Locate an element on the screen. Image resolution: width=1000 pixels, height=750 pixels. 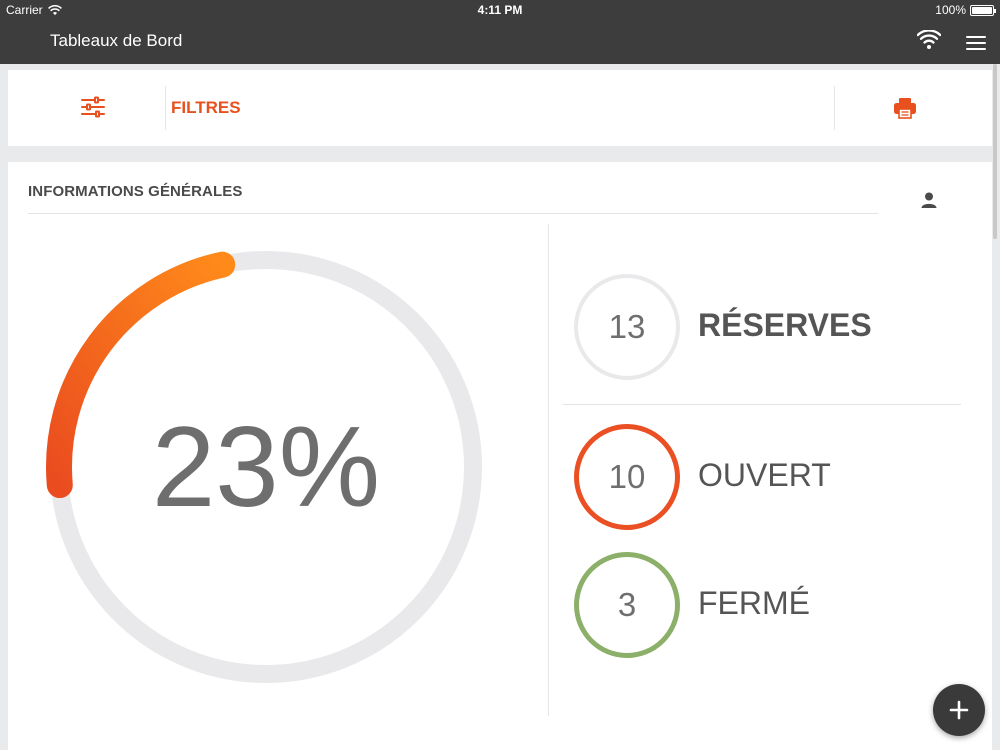
progress-percent: 23% is located at coordinates (266, 467).